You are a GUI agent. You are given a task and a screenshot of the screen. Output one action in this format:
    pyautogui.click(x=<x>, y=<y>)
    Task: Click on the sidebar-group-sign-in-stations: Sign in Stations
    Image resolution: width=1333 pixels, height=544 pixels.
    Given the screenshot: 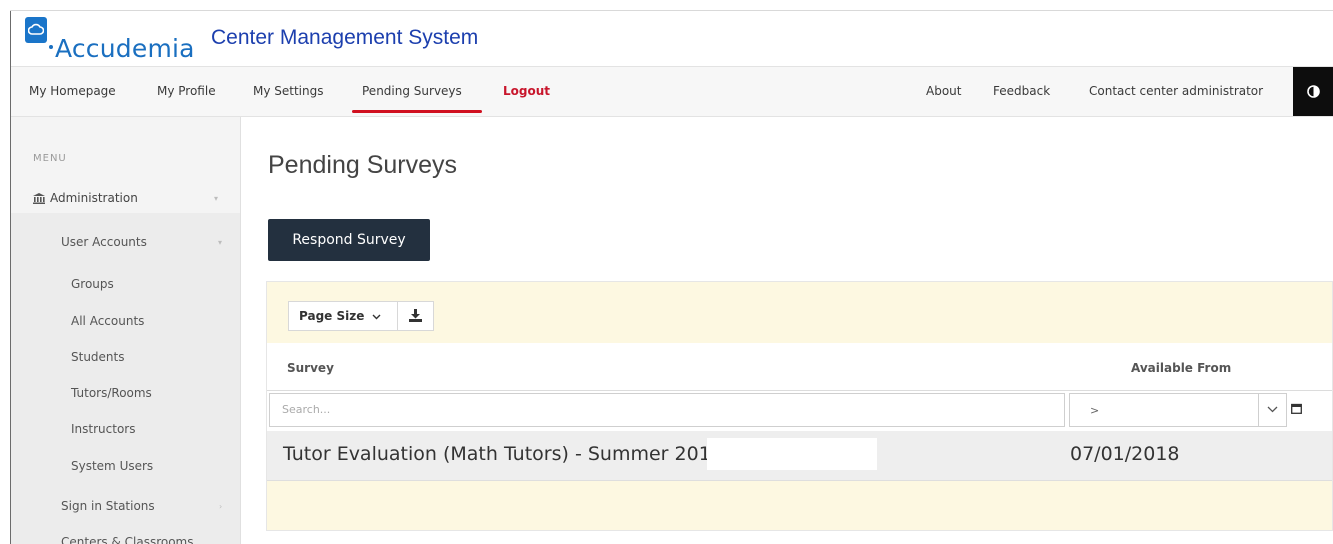 What is the action you would take?
    pyautogui.click(x=108, y=506)
    